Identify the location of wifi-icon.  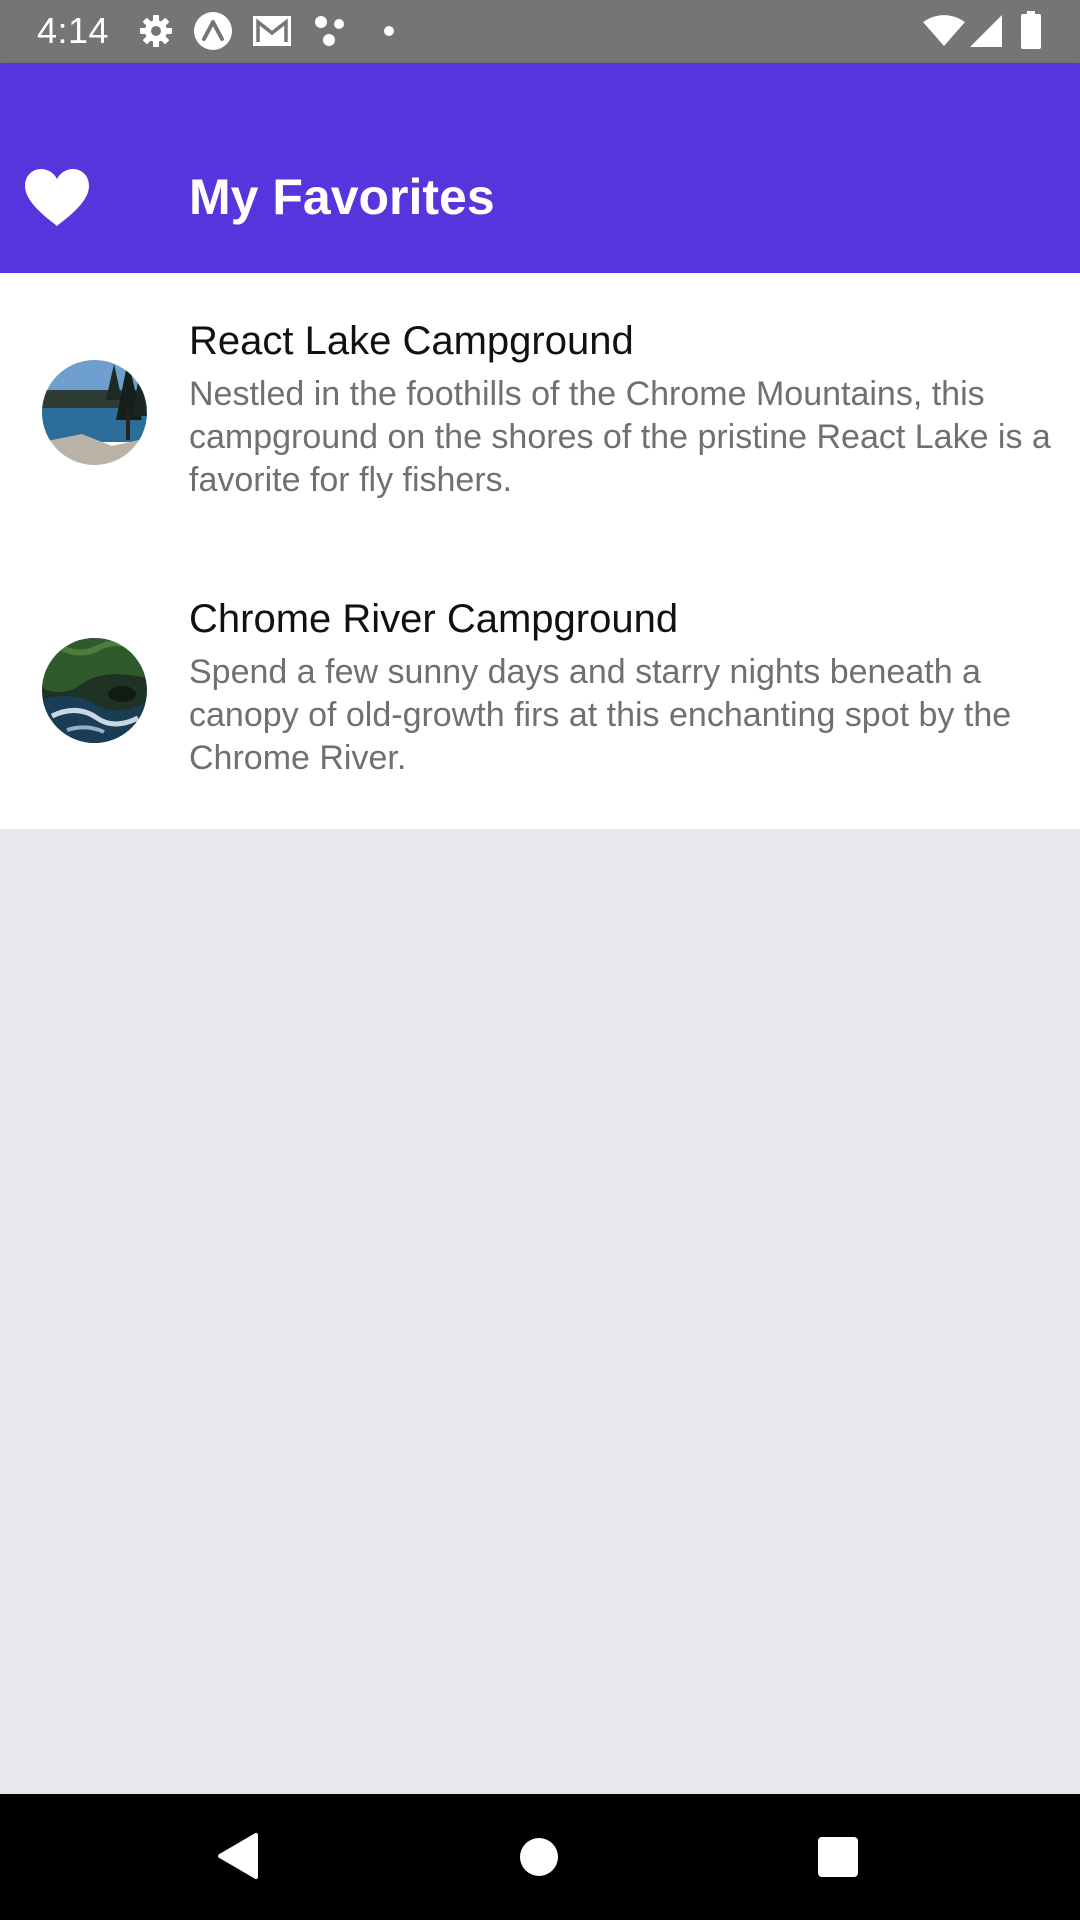
(944, 30).